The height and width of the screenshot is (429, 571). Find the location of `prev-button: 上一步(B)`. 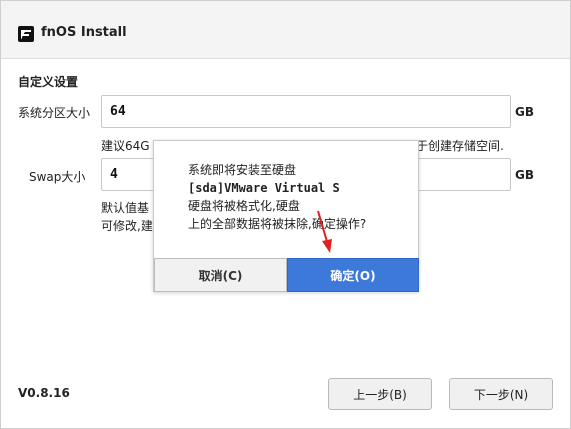

prev-button: 上一步(B) is located at coordinates (380, 394).